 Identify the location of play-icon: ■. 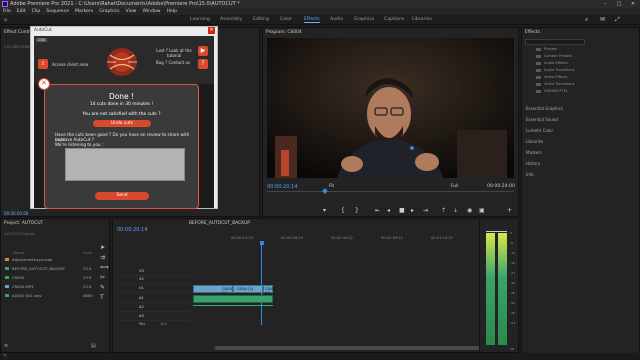
(402, 210).